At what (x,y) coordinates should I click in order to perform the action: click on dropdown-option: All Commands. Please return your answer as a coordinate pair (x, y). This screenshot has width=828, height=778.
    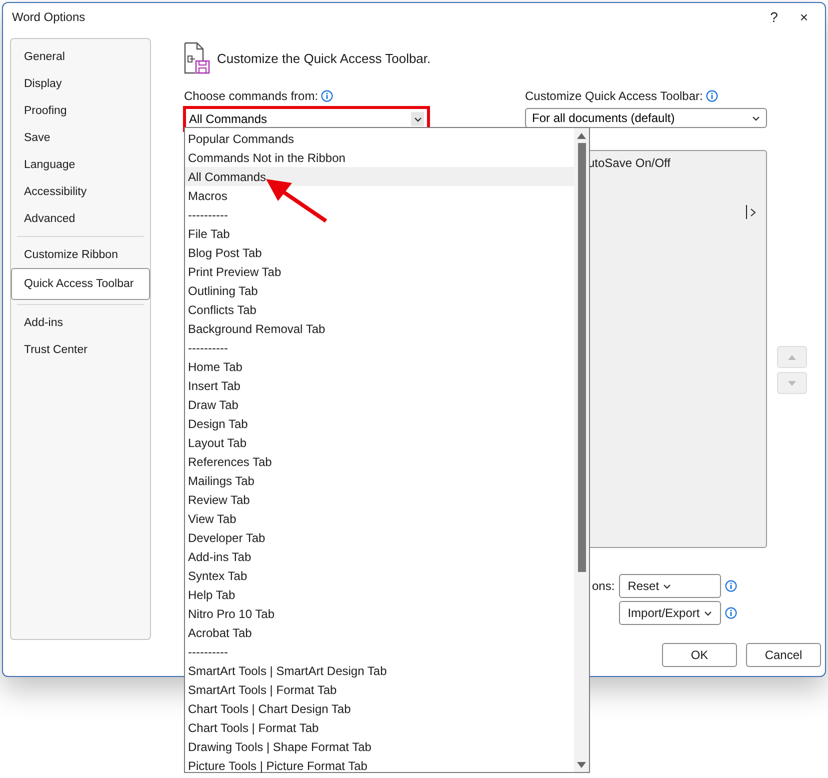
    Looking at the image, I should click on (379, 176).